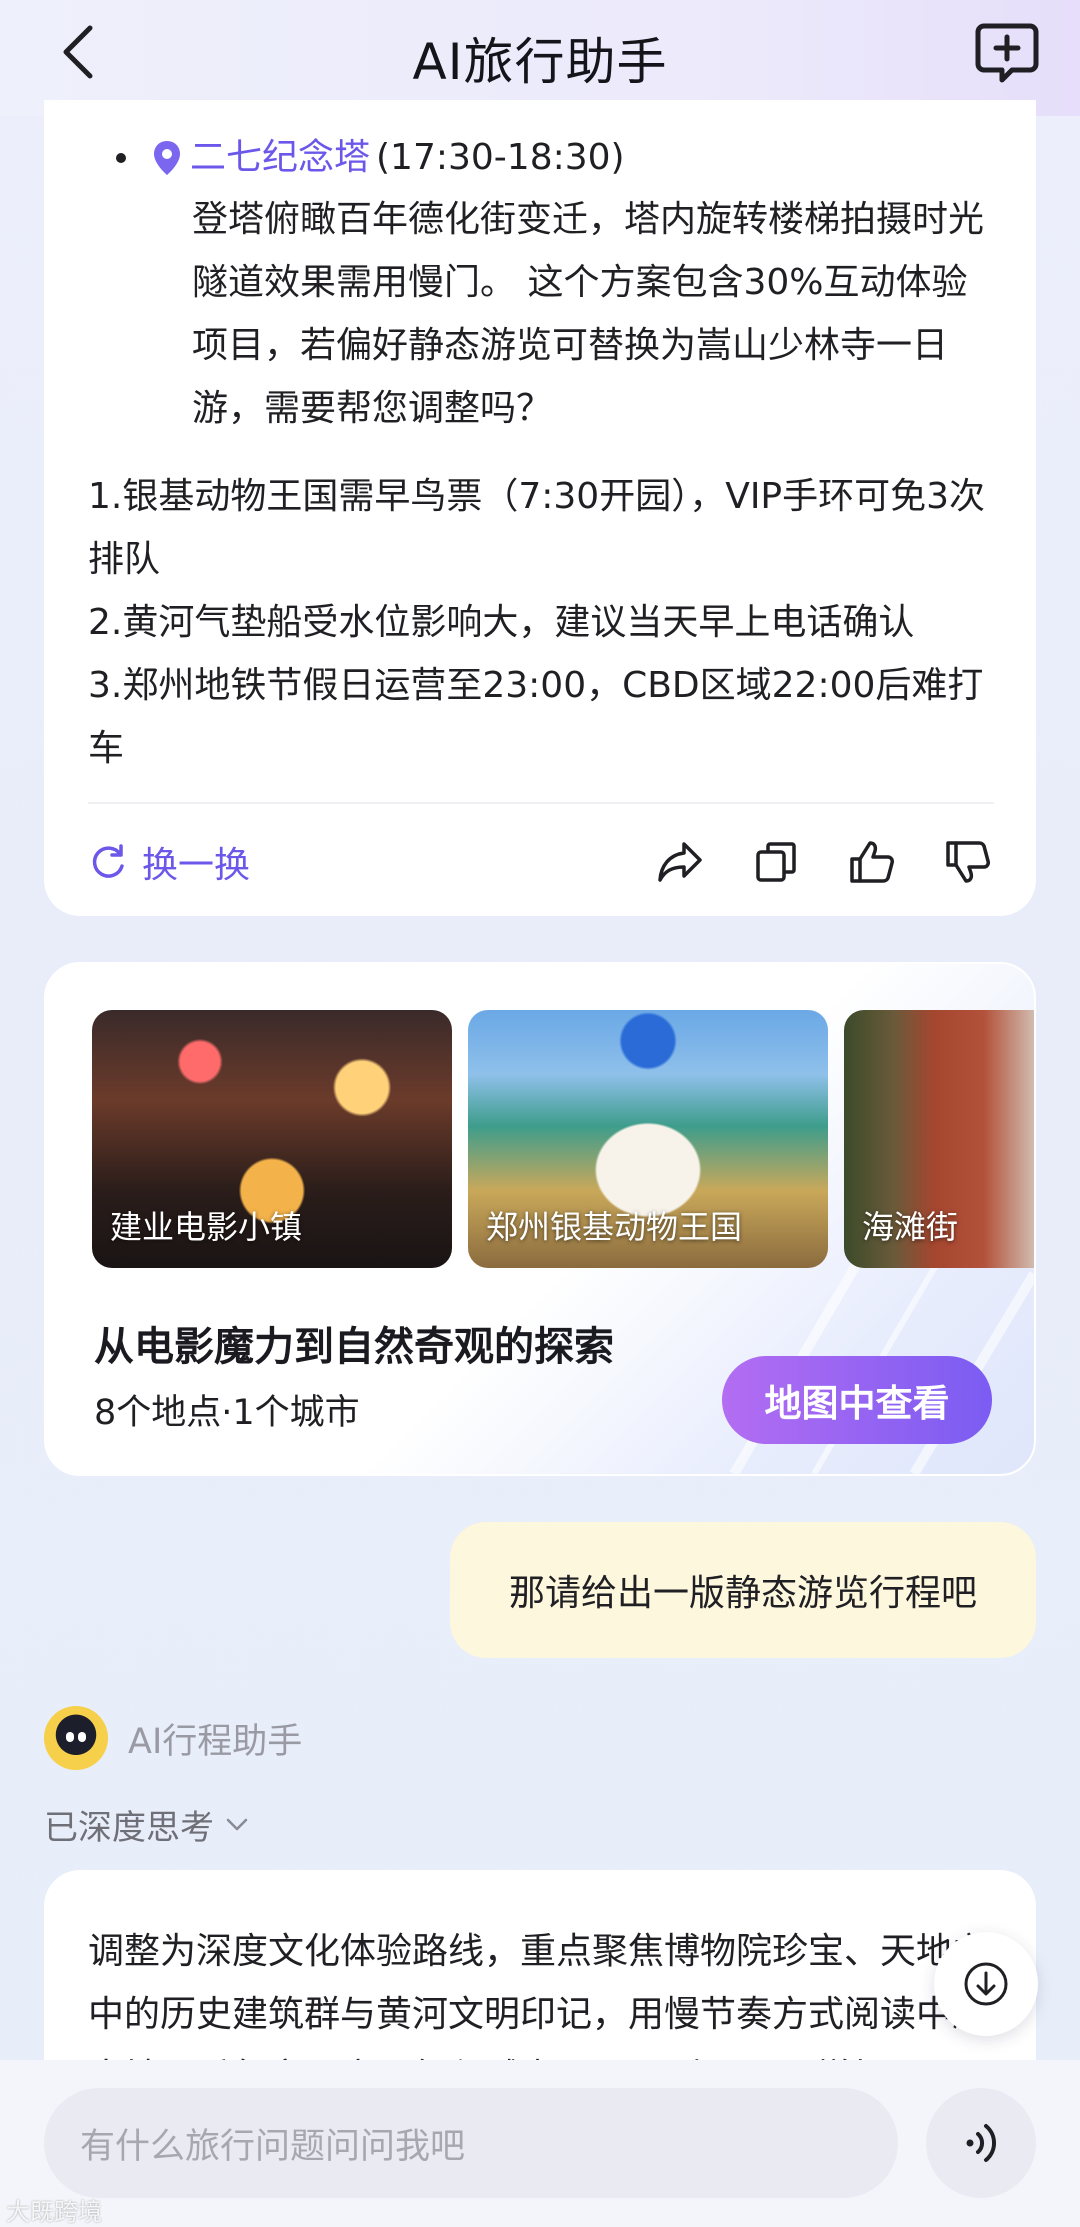 Image resolution: width=1080 pixels, height=2227 pixels. I want to click on thumbs-up-icon, so click(872, 862).